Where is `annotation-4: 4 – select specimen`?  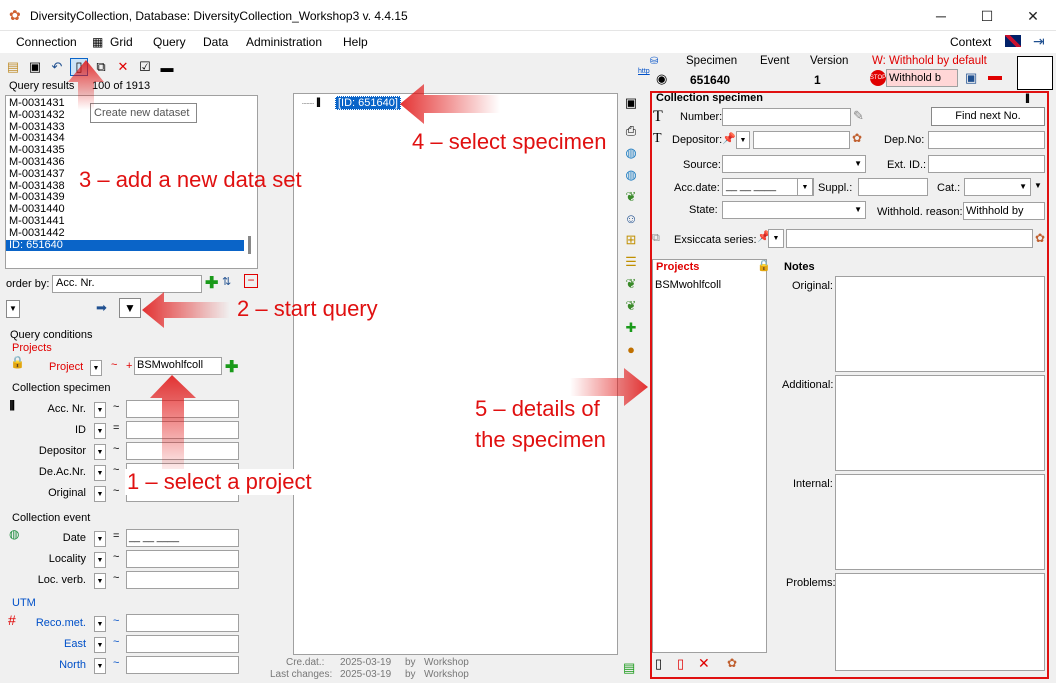 annotation-4: 4 – select specimen is located at coordinates (509, 141).